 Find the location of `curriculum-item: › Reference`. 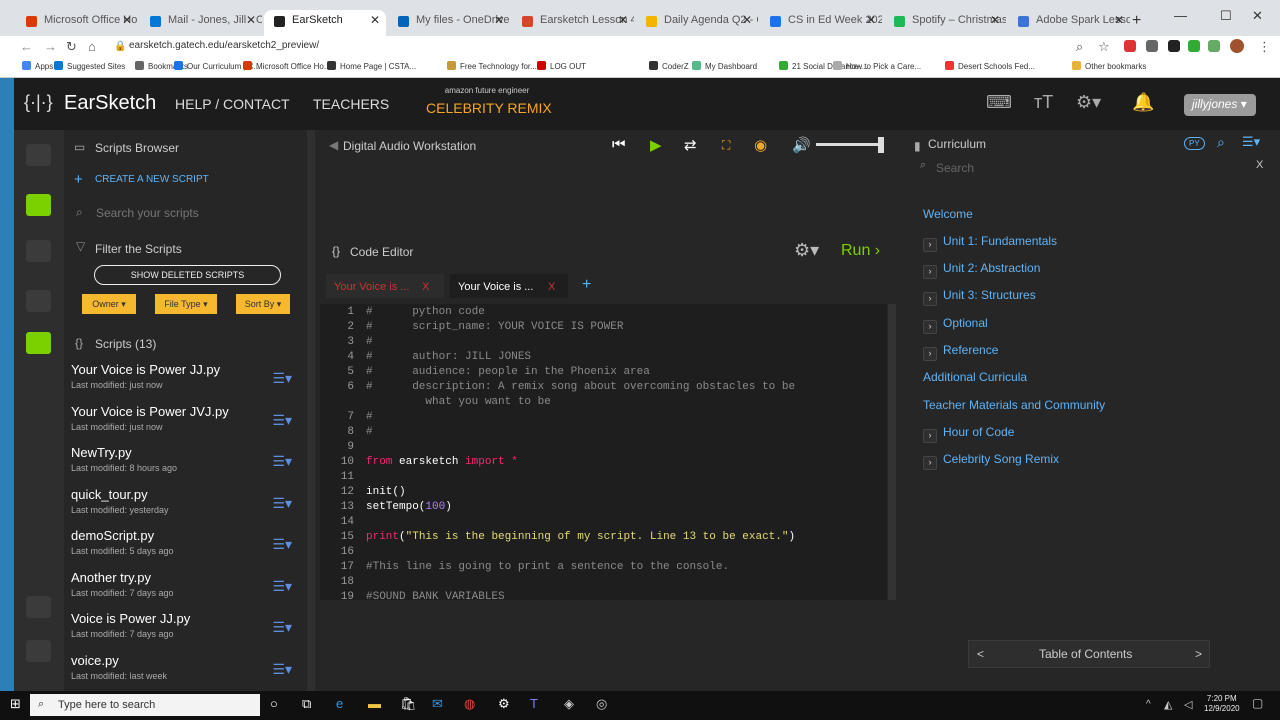

curriculum-item: › Reference is located at coordinates (960, 352).